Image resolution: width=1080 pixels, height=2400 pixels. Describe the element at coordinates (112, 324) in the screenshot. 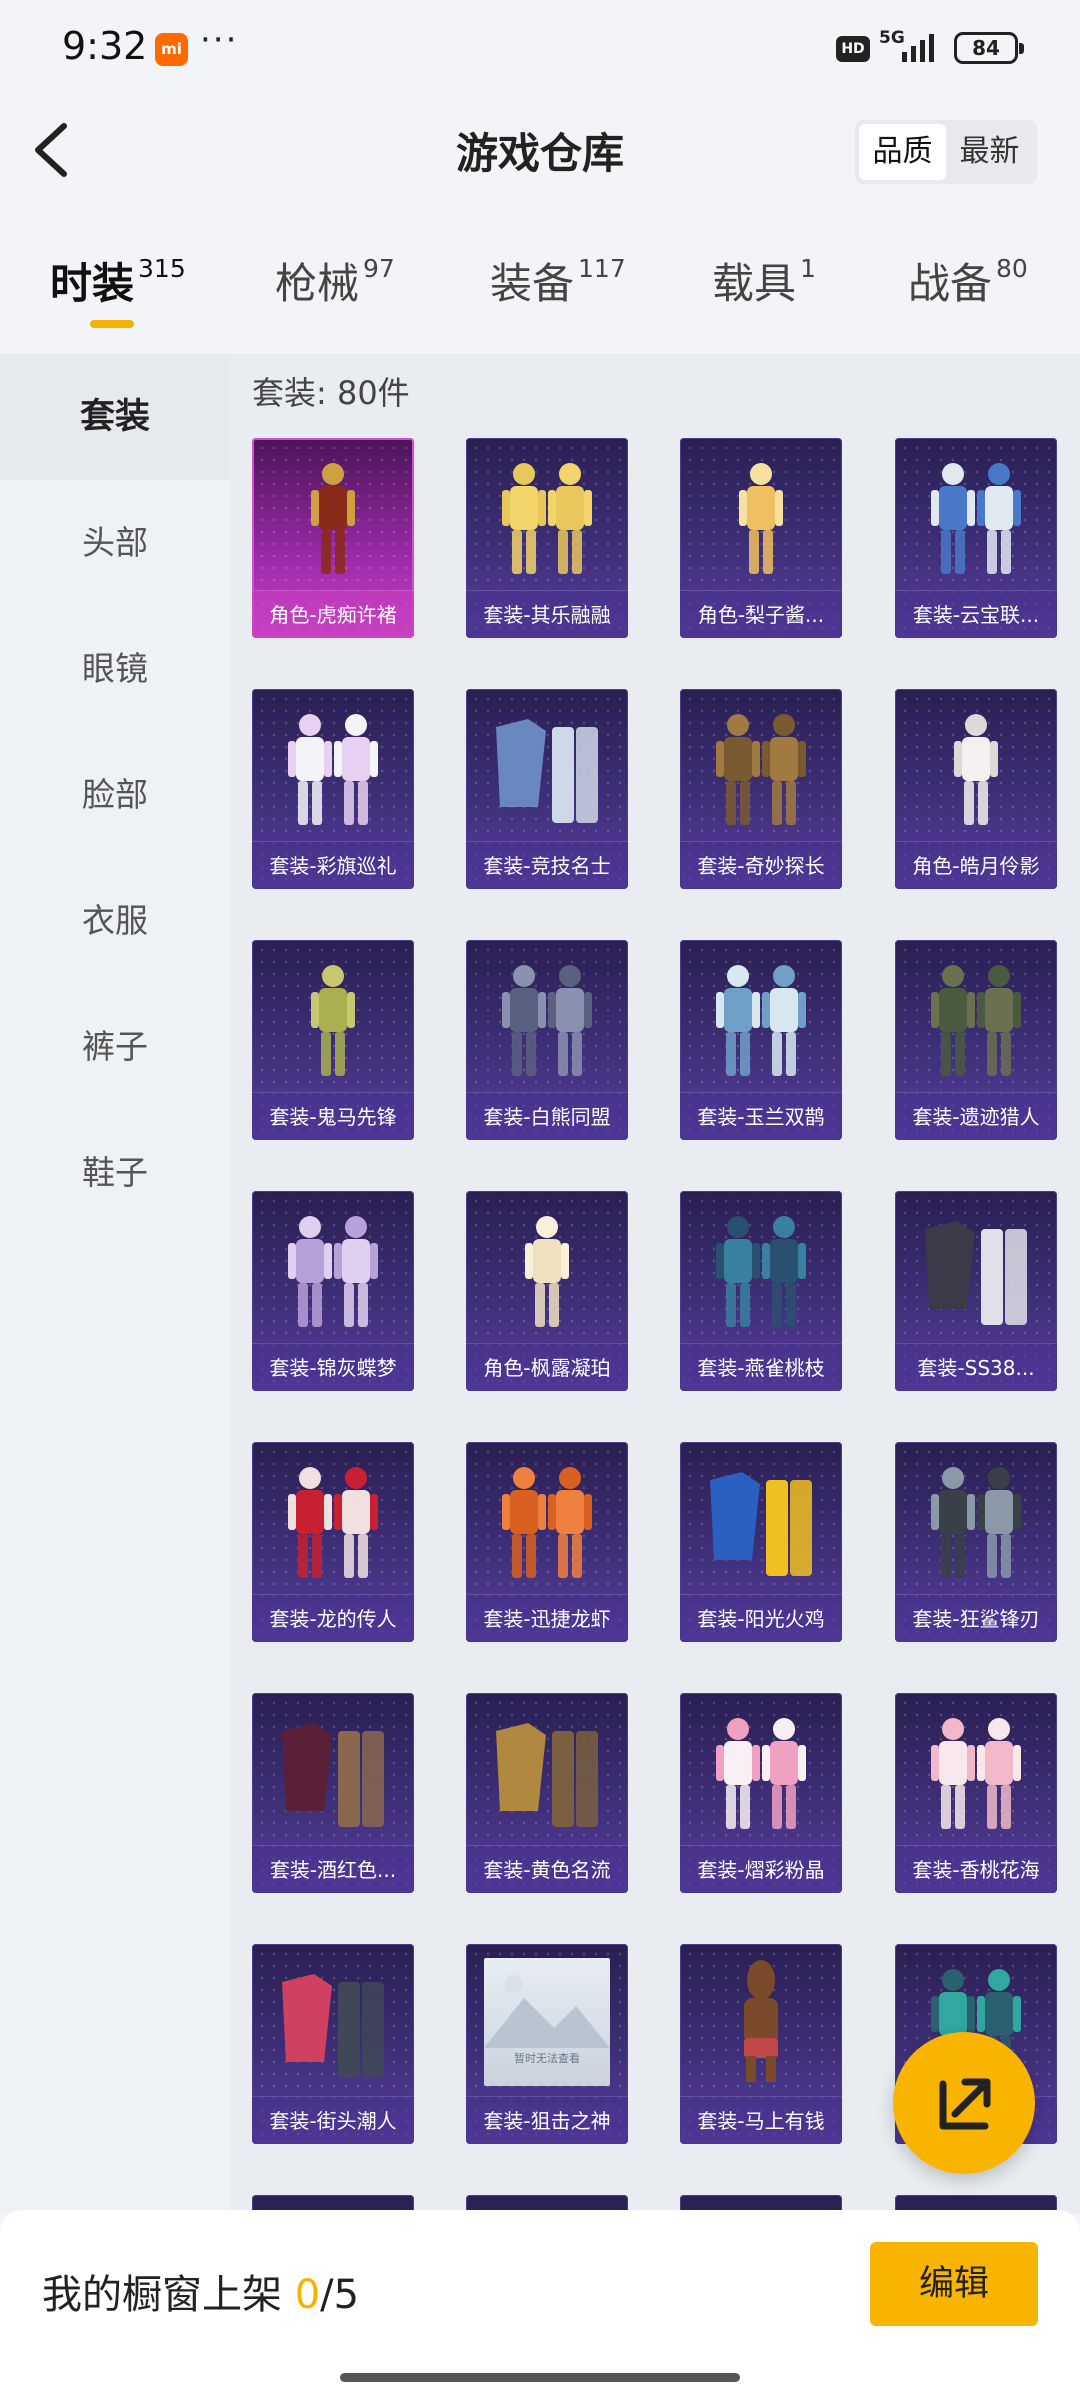

I see `active-tab-indicator` at that location.